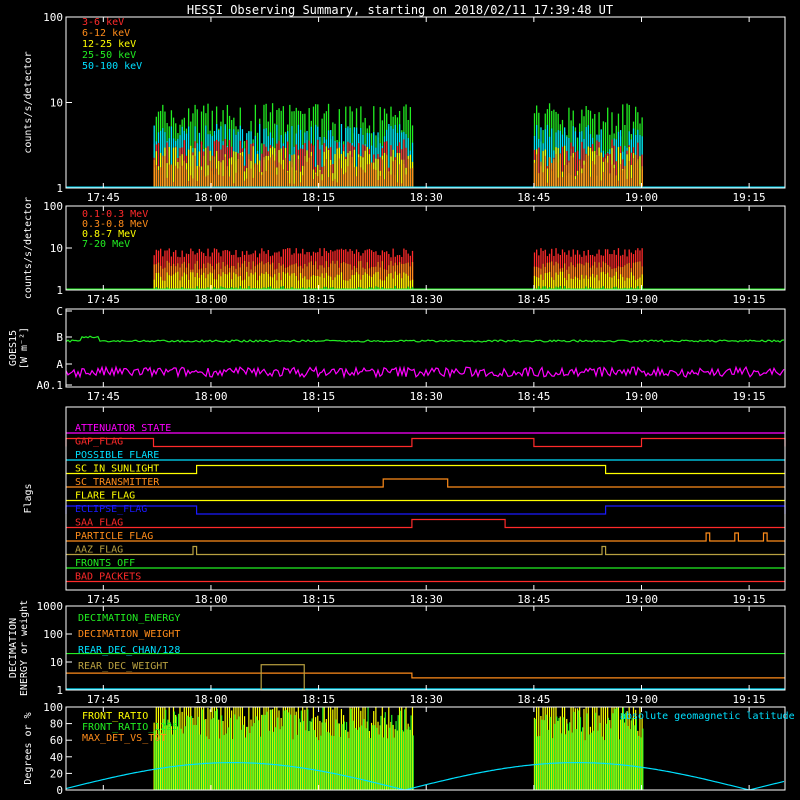  Describe the element at coordinates (56, 248) in the screenshot. I see `panel-2-ytick-label: 10` at that location.